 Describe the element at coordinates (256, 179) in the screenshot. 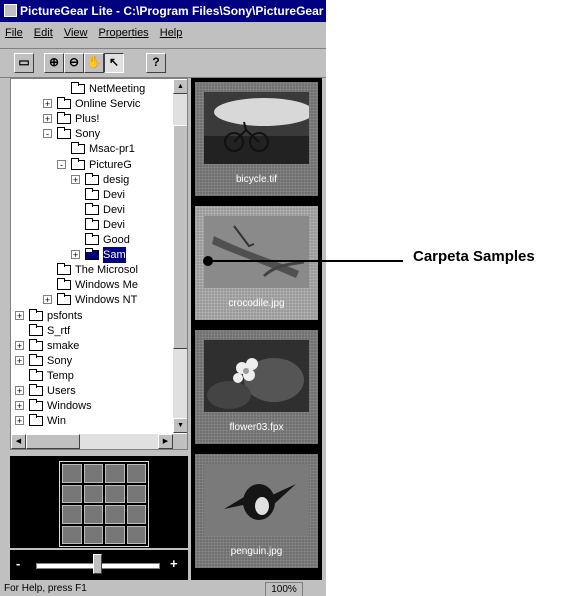

I see `thumbnail-caption: bicycle.tif` at that location.